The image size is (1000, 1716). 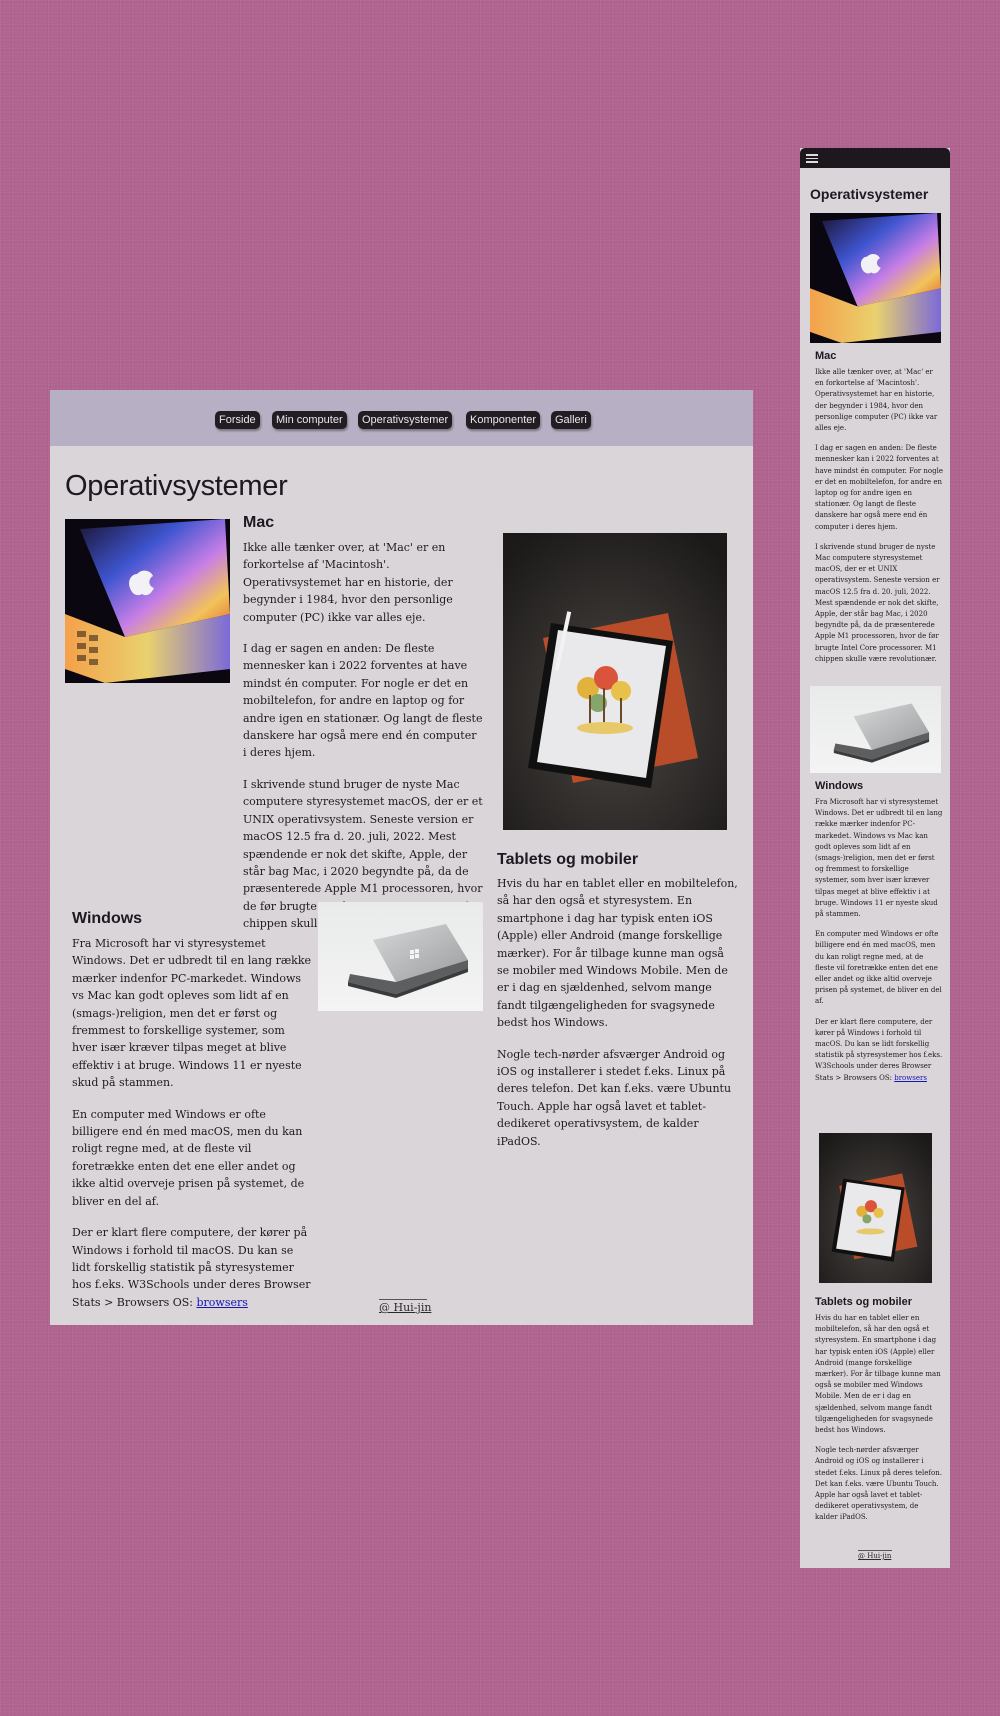 What do you see at coordinates (869, 194) in the screenshot?
I see `mobile-page-title: Operativsystemer` at bounding box center [869, 194].